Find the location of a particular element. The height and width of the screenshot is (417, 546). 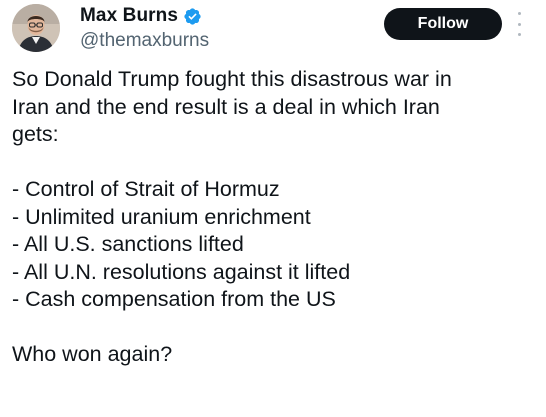

handle: @themaxburns is located at coordinates (144, 41).